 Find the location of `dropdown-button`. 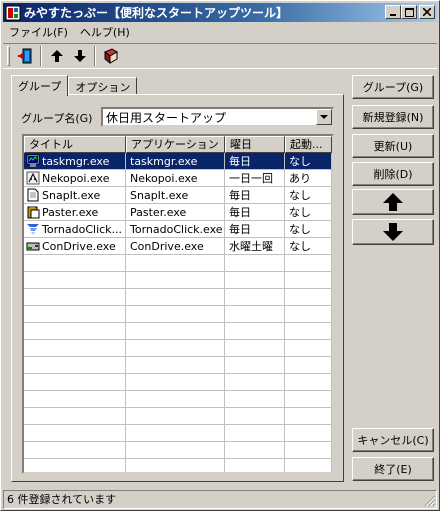

dropdown-button is located at coordinates (324, 117).